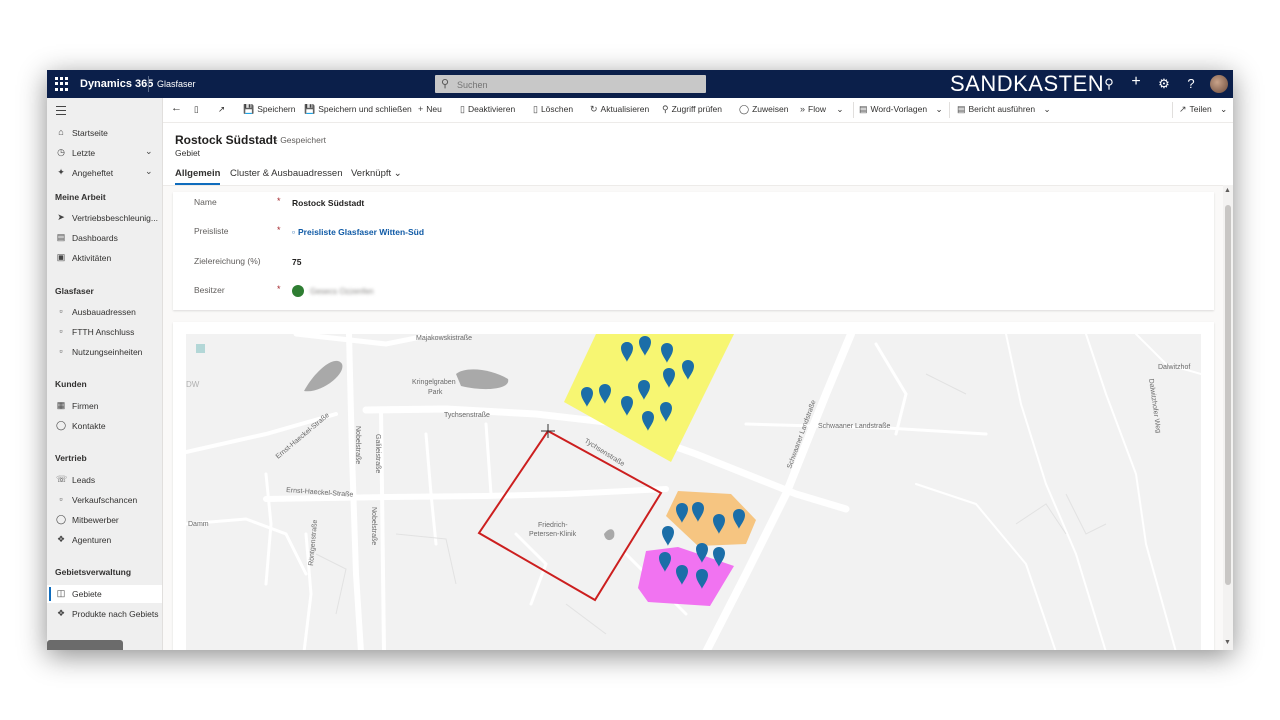  Describe the element at coordinates (104, 258) in the screenshot. I see `sidebar-item-aktivitaeten: ▣ Aktivitäten` at that location.